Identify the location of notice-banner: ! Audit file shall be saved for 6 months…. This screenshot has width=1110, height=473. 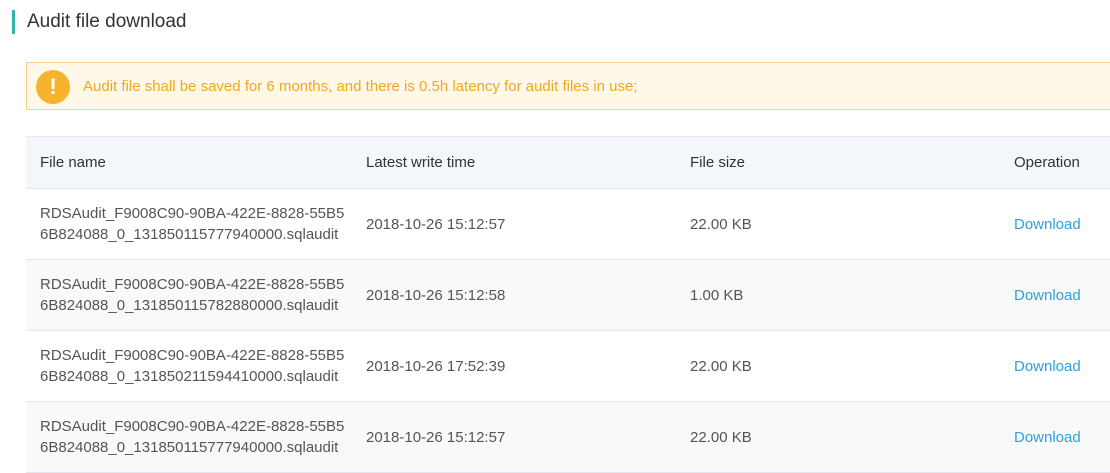
(568, 86).